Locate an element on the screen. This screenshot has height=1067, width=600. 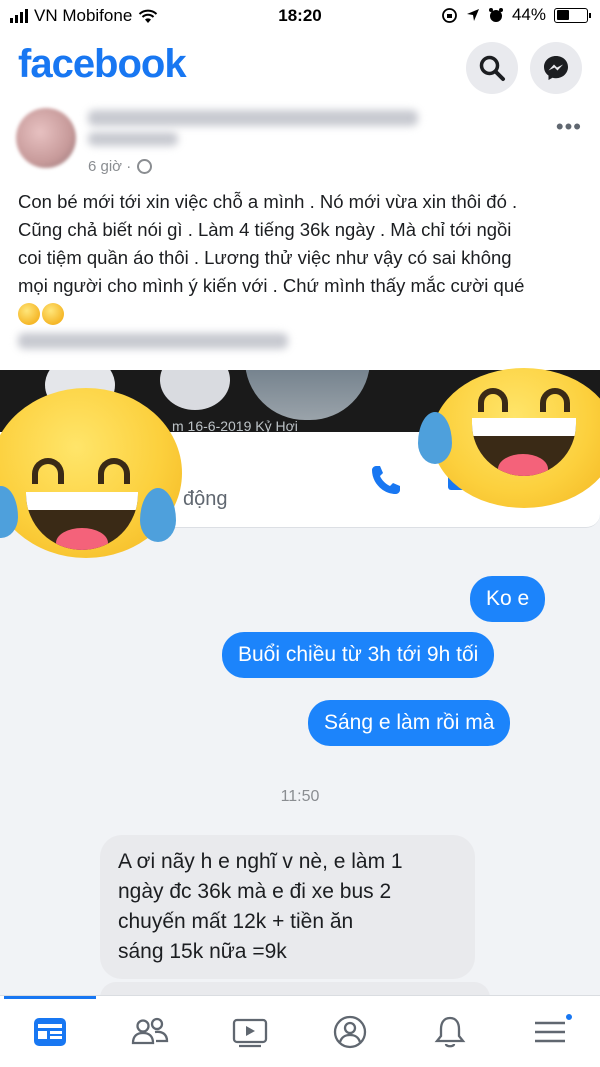
search-icon is located at coordinates (492, 68).